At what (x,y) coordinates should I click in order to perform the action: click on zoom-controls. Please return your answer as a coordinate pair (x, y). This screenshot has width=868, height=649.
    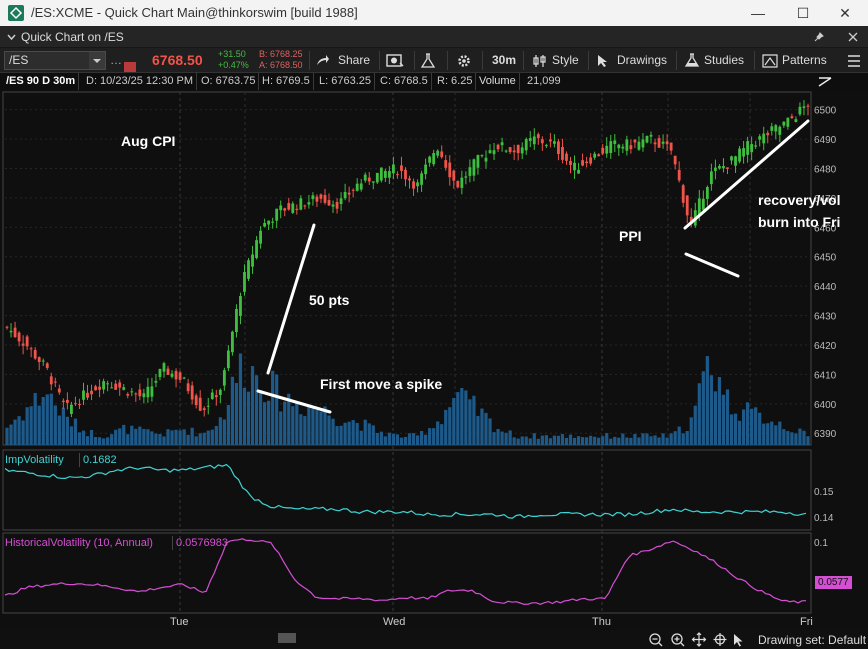
    Looking at the image, I should click on (696, 639).